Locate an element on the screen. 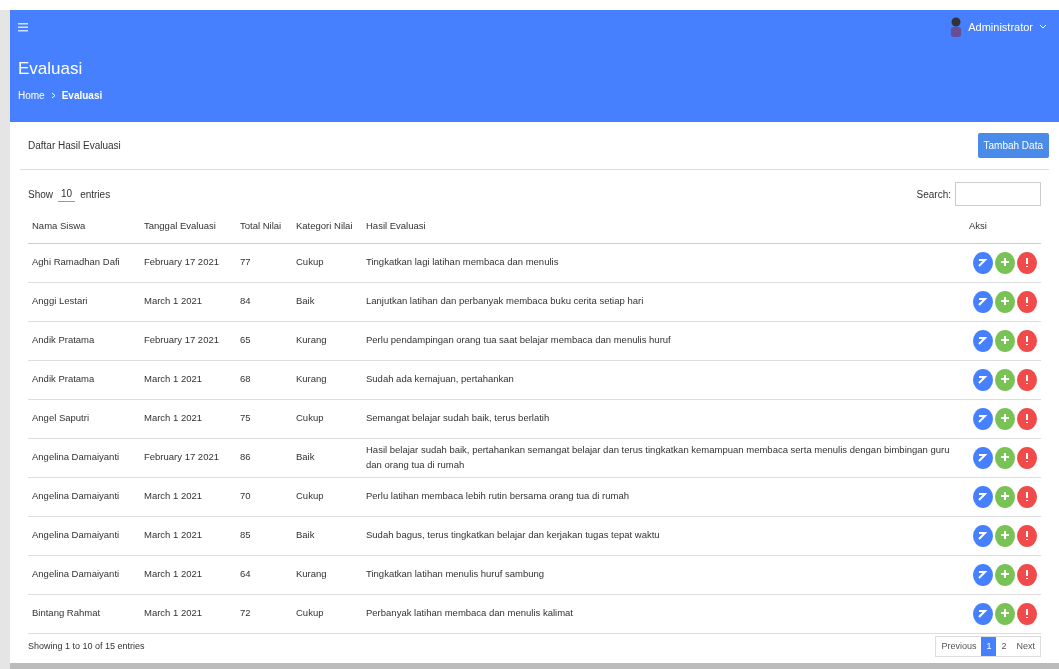 The height and width of the screenshot is (669, 1059). table-cell: 68 is located at coordinates (264, 379).